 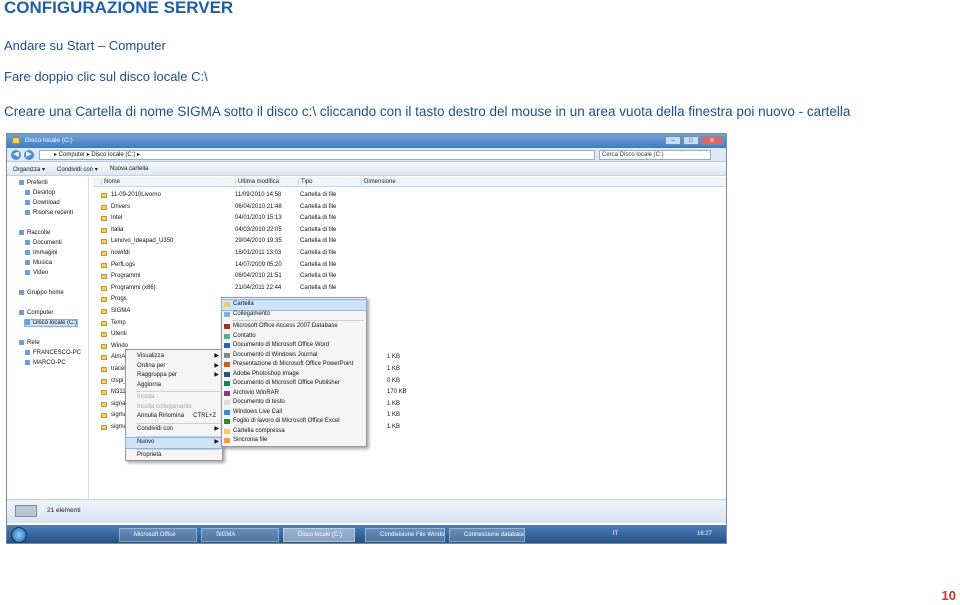 What do you see at coordinates (258, 264) in the screenshot?
I see `file-date: 14/07/2009 05:20` at bounding box center [258, 264].